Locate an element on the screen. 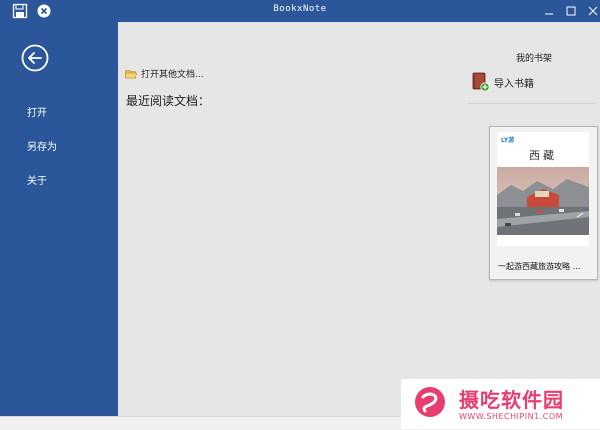  book-add-icon is located at coordinates (481, 82).